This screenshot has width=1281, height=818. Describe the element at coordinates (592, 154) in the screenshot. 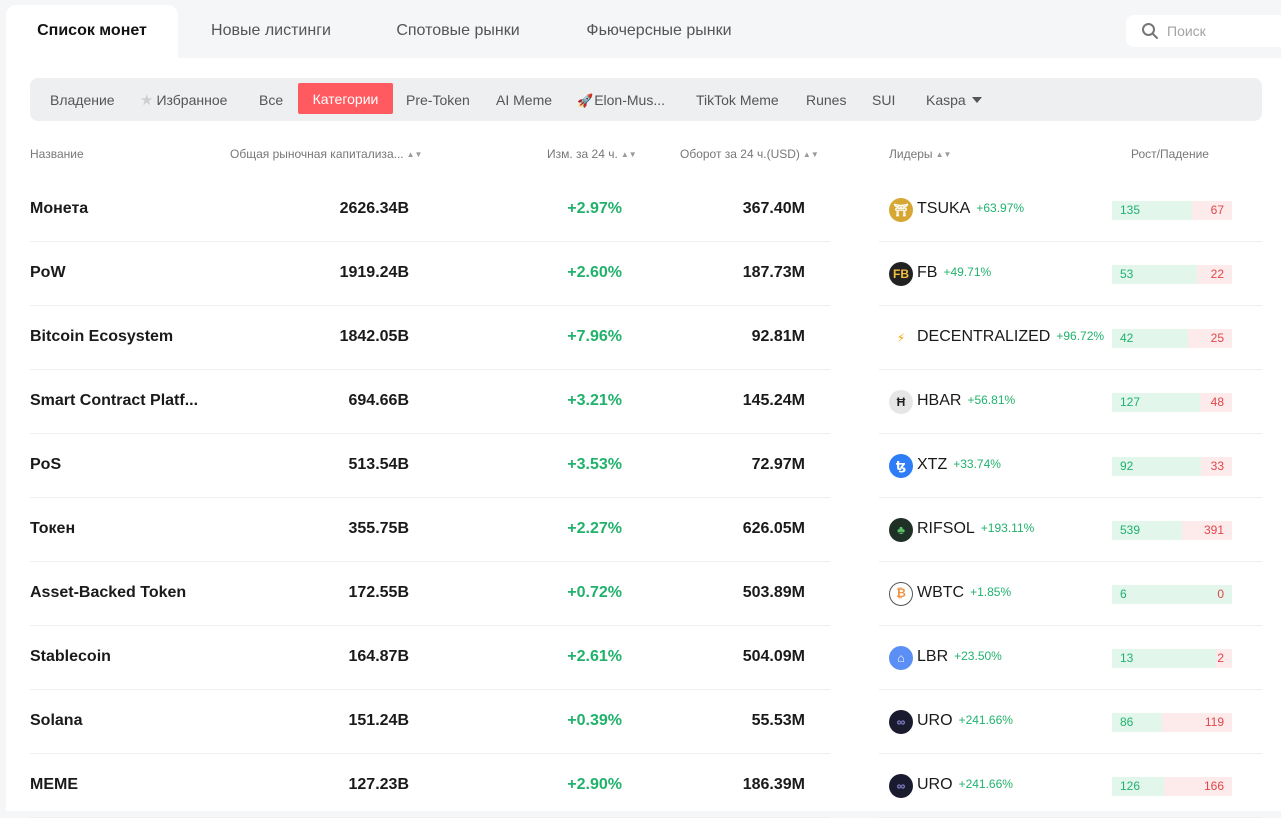

I see `header-change-24h: Изм. за 24 ч. ▲▼` at that location.